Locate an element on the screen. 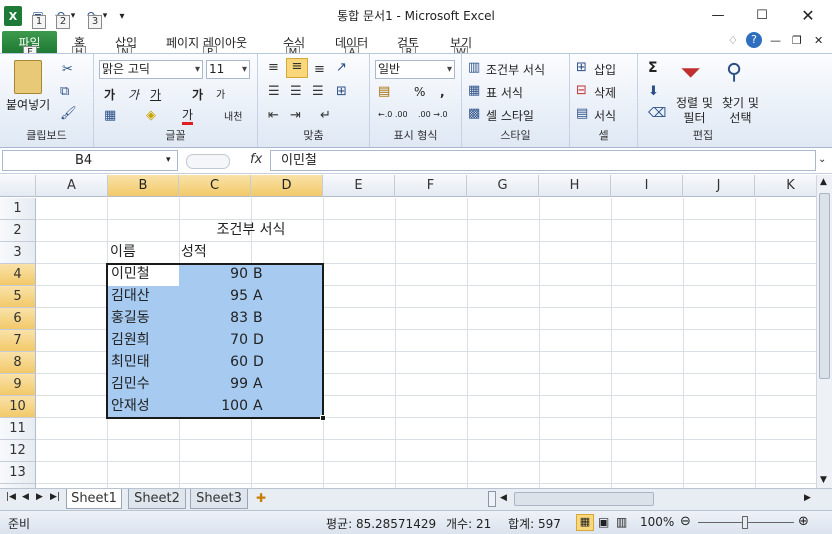 The image size is (832, 534). format-table-button: 표 서식 is located at coordinates (504, 92).